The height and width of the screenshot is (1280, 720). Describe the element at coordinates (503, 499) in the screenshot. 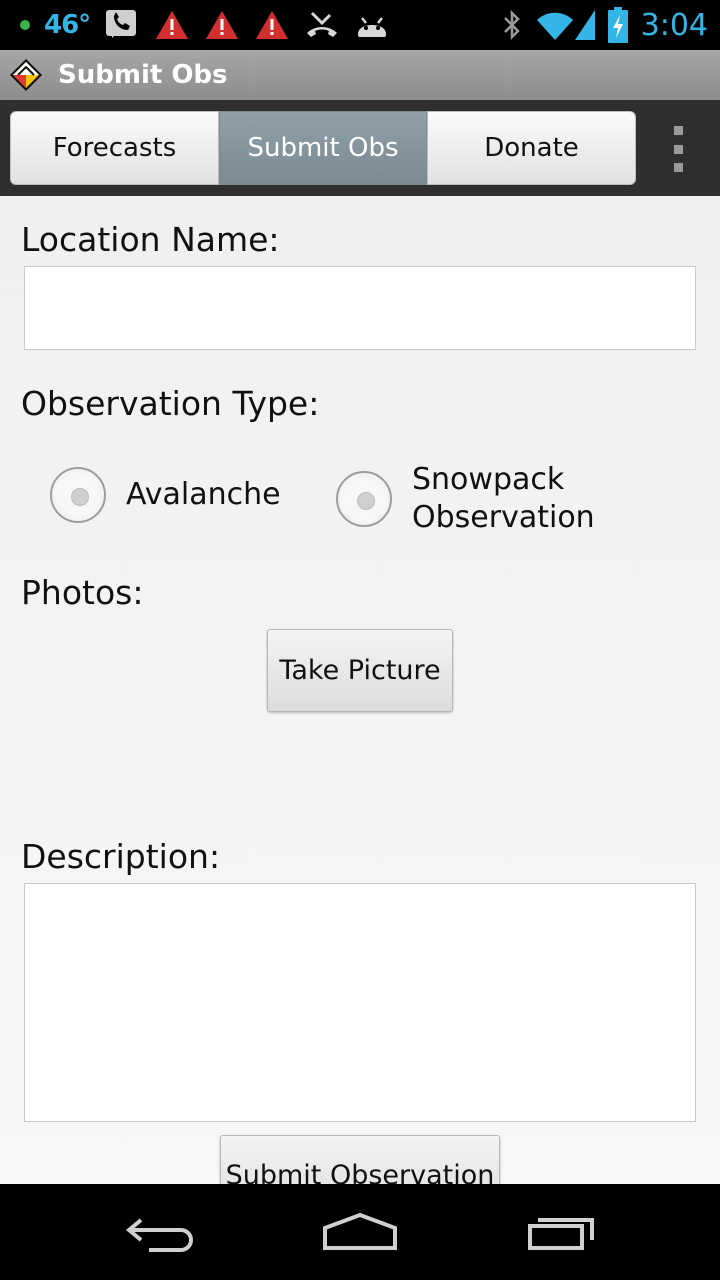

I see `radio-snowpack-label: Snowpack Observation` at that location.